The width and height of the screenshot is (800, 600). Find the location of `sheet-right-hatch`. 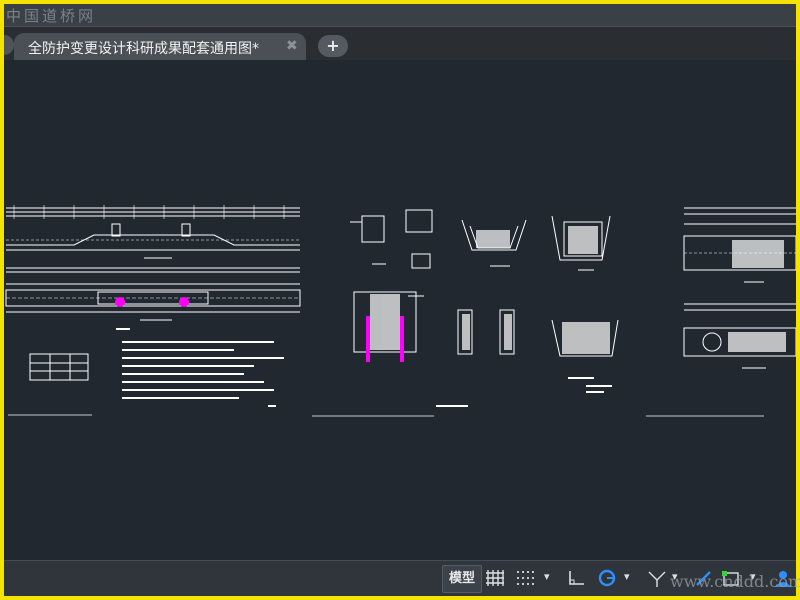

sheet-right-hatch is located at coordinates (757, 296).